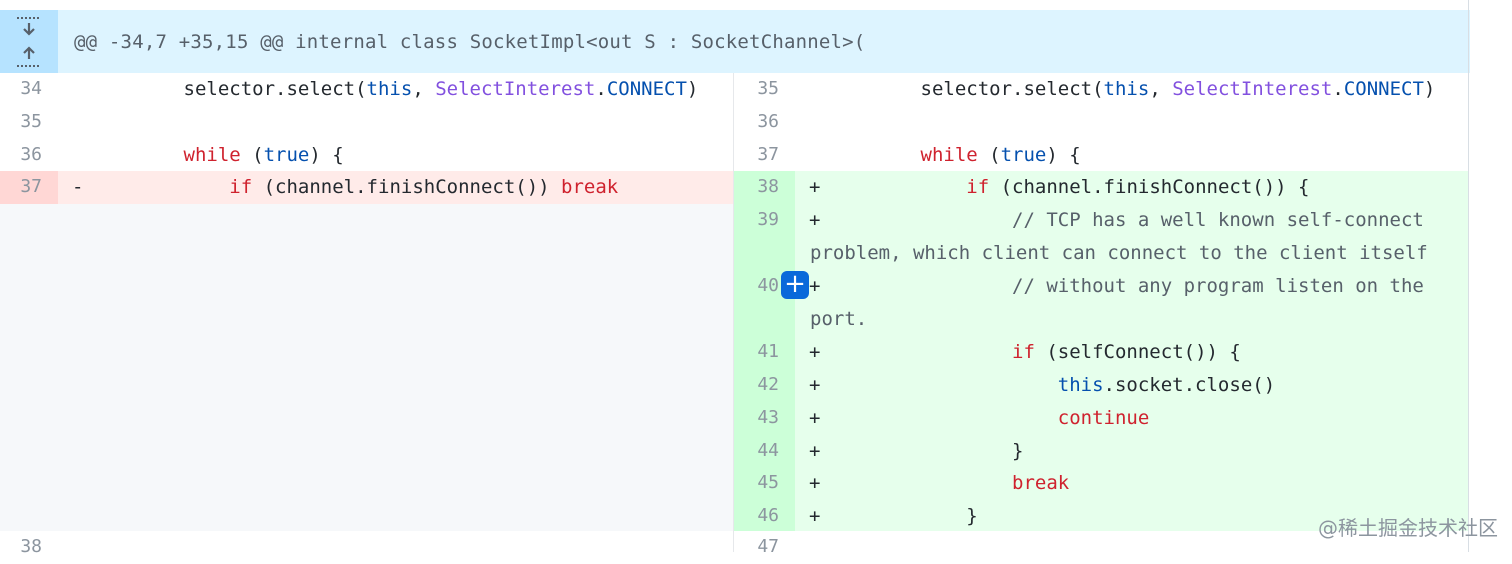 The image size is (1512, 564). I want to click on code-line: this.socket.close(), so click(1052, 385).